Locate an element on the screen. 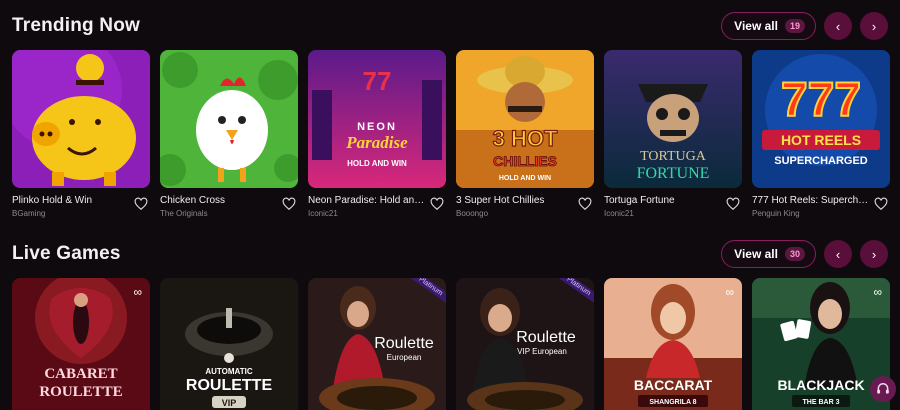  game-meta: 3 Super Hot Chillies Booongo is located at coordinates (525, 210).